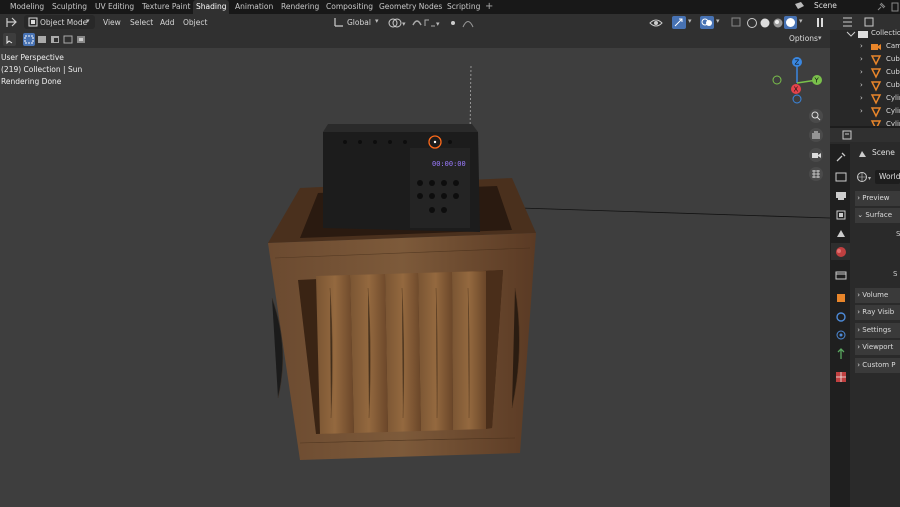 This screenshot has height=507, width=900. What do you see at coordinates (211, 7) in the screenshot?
I see `tab-shading: Shading` at bounding box center [211, 7].